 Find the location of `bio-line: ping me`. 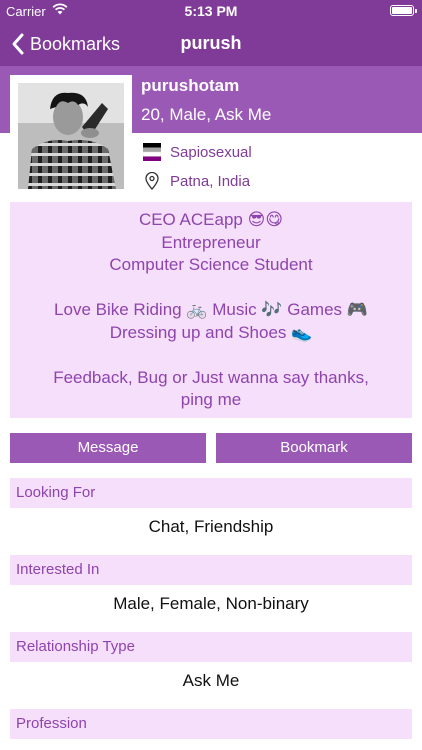

bio-line: ping me is located at coordinates (211, 399).